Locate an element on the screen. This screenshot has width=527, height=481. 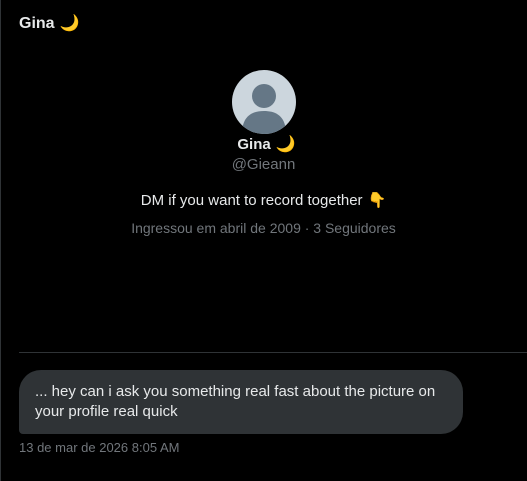
divider is located at coordinates (273, 352).